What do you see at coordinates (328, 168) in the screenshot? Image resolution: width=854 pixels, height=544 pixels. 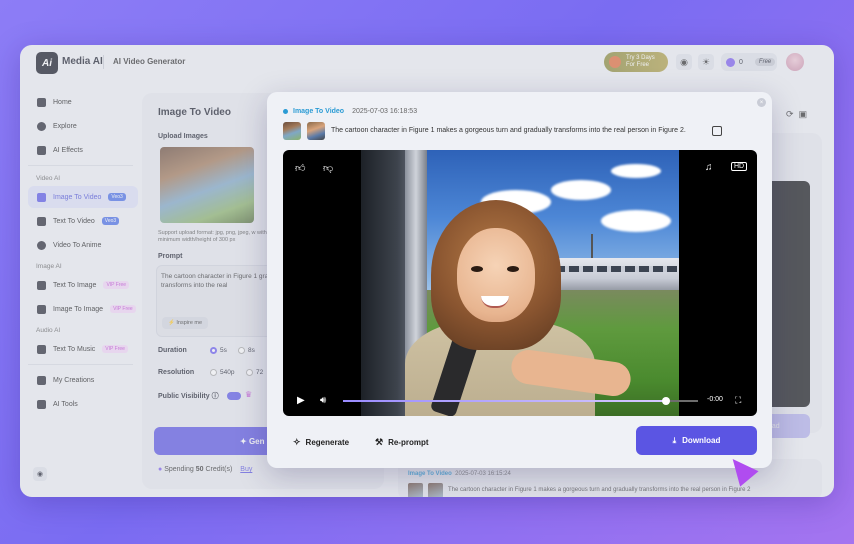 I see `thumbs-down-icon: 👎︎` at bounding box center [328, 168].